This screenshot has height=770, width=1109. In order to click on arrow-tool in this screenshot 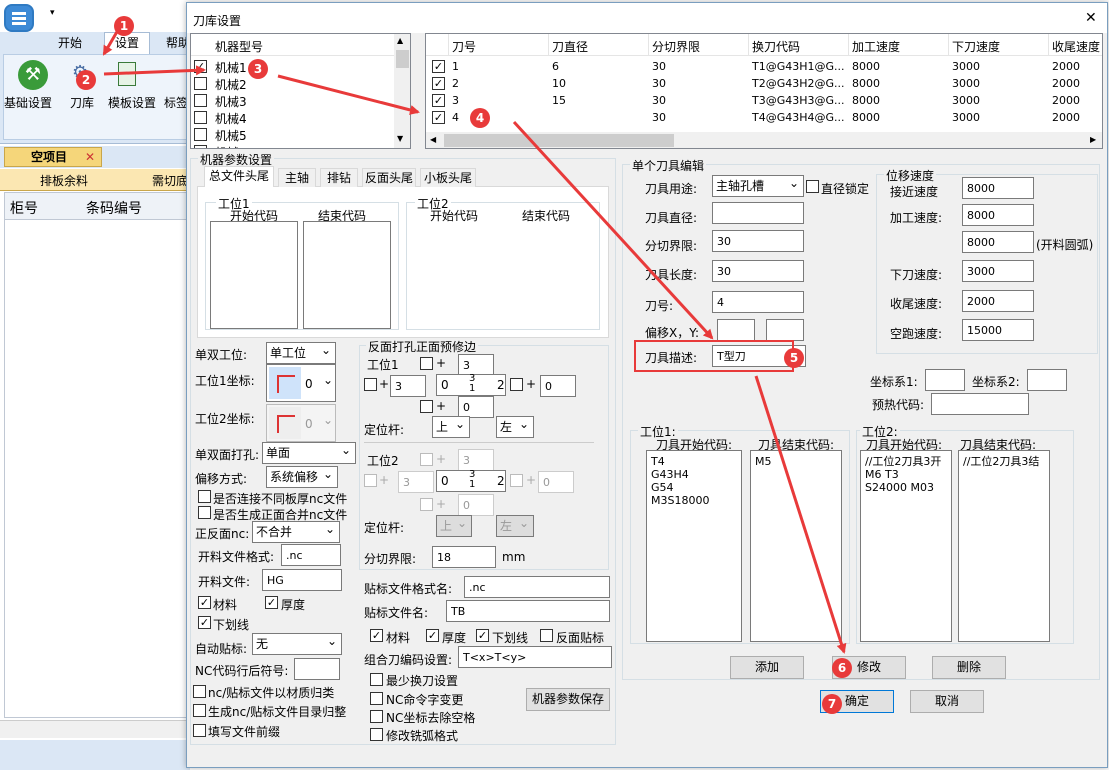, I will do `click(613, 230)`.